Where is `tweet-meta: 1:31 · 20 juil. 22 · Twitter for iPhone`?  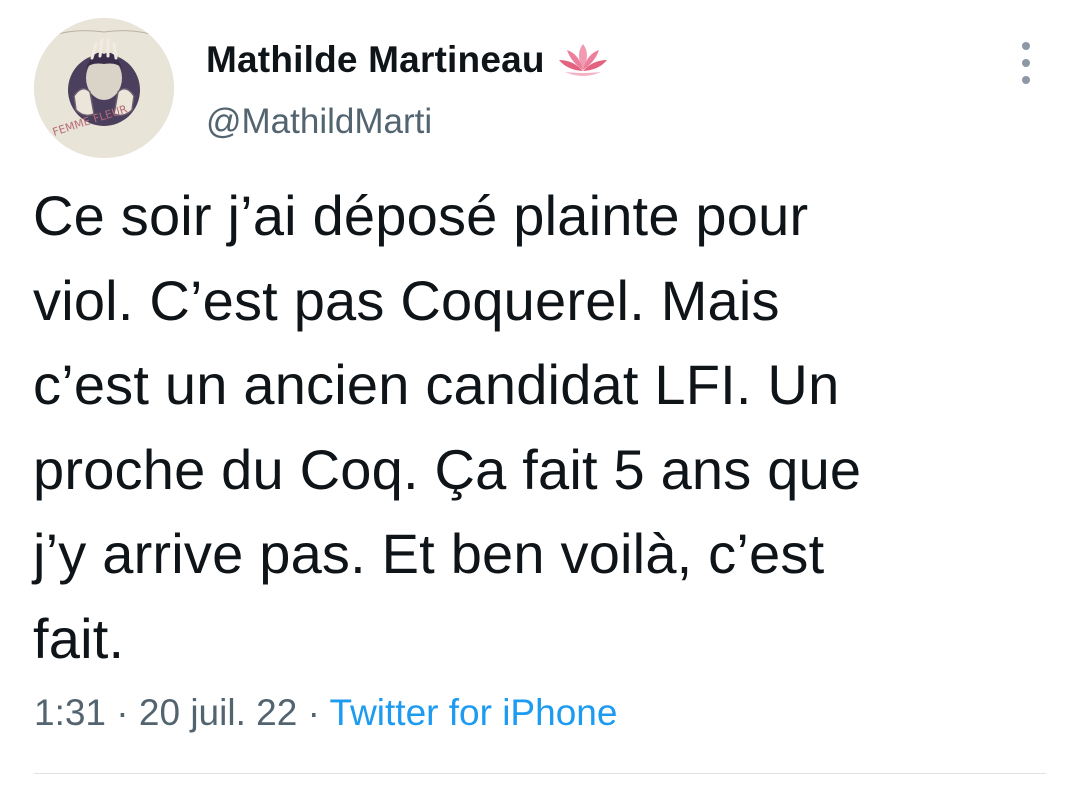
tweet-meta: 1:31 · 20 juil. 22 · Twitter for iPhone is located at coordinates (325, 713).